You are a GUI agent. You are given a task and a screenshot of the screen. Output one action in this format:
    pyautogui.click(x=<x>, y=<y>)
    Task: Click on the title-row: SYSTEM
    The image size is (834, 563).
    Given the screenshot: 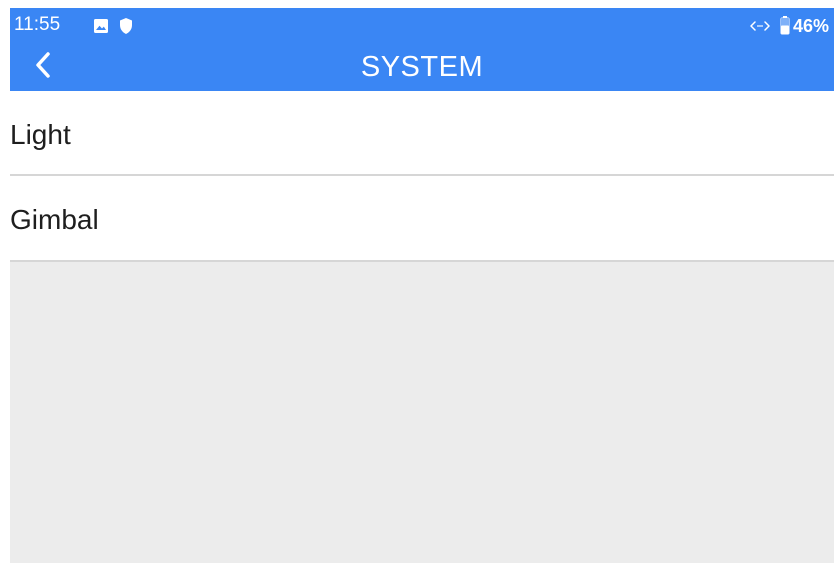 What is the action you would take?
    pyautogui.click(x=422, y=66)
    